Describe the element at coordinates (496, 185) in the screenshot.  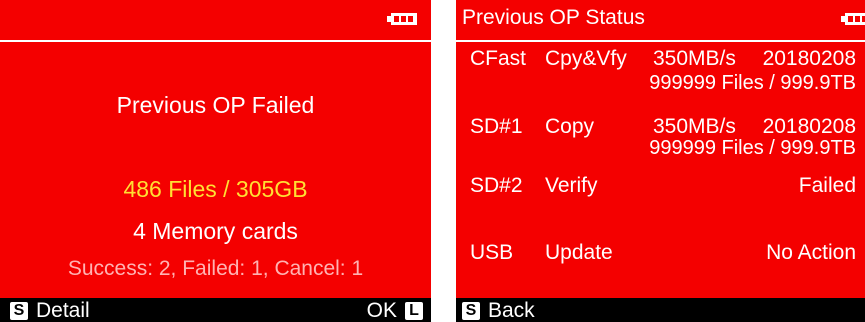
I see `device-label: SD#2` at that location.